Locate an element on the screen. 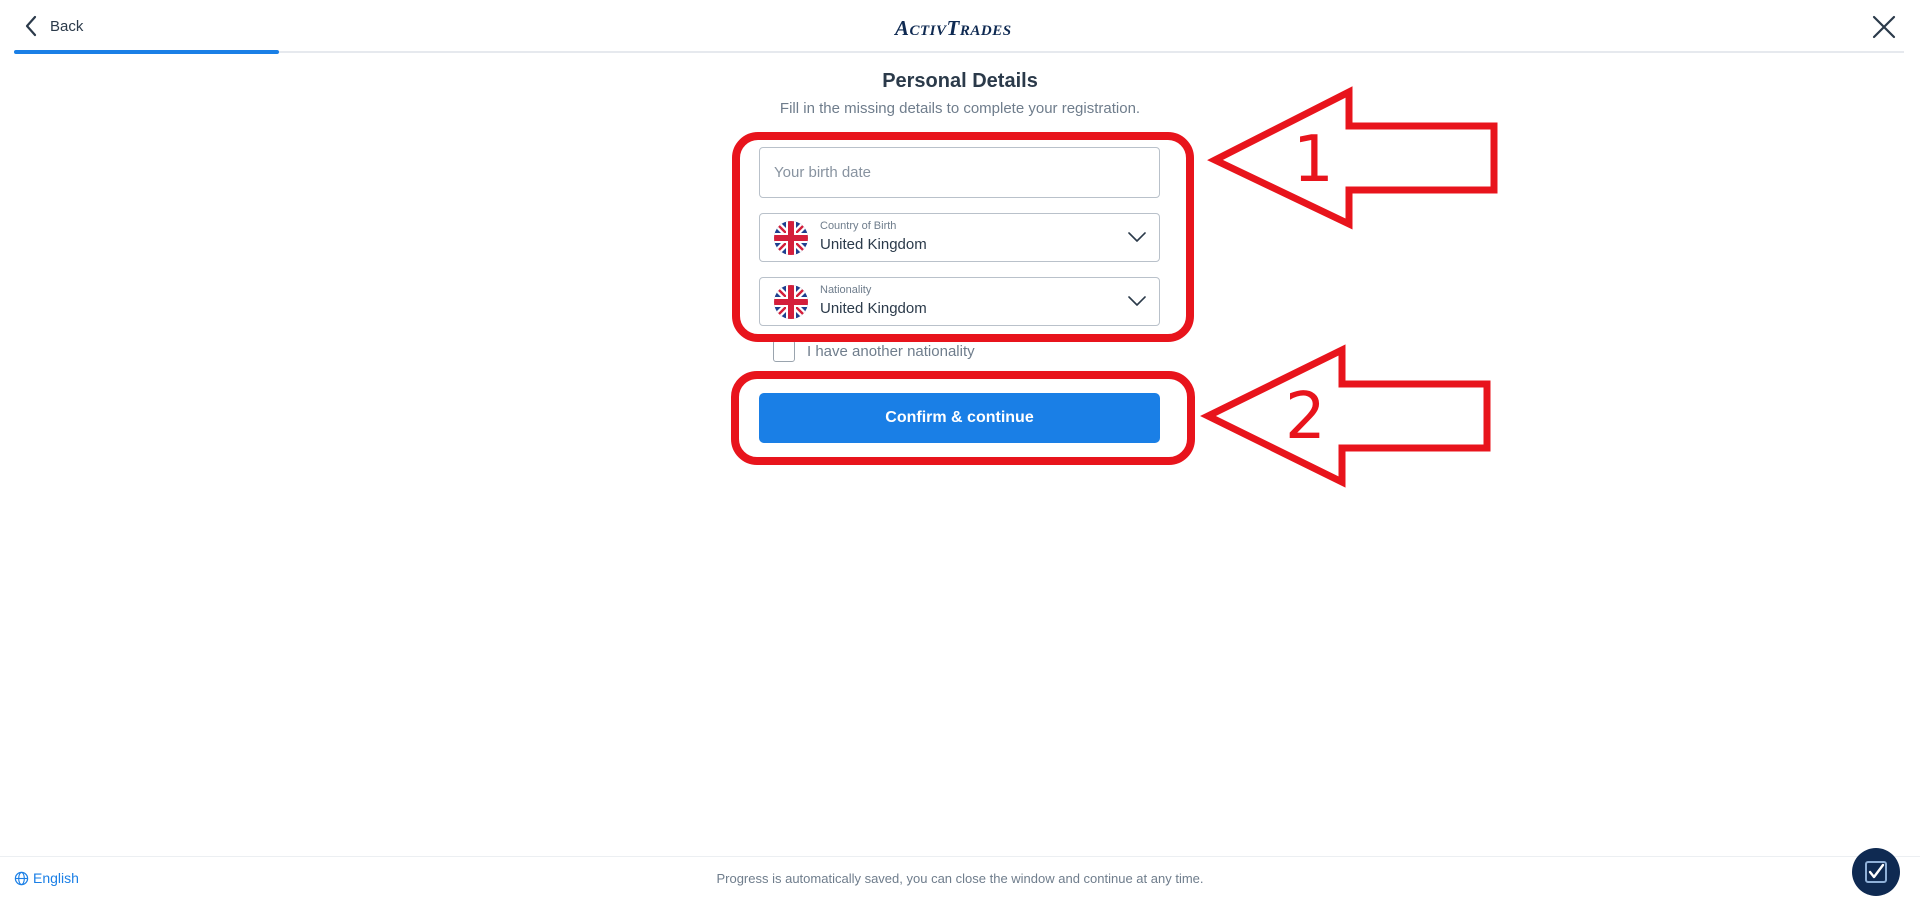 Image resolution: width=1920 pixels, height=915 pixels. header: Back ACTIVTRADES is located at coordinates (960, 27).